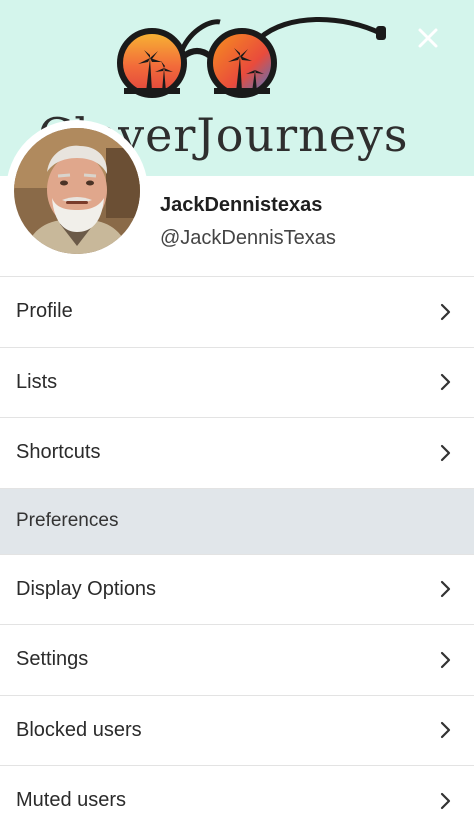  I want to click on menu-item-blocked-users: Blocked users, so click(237, 729).